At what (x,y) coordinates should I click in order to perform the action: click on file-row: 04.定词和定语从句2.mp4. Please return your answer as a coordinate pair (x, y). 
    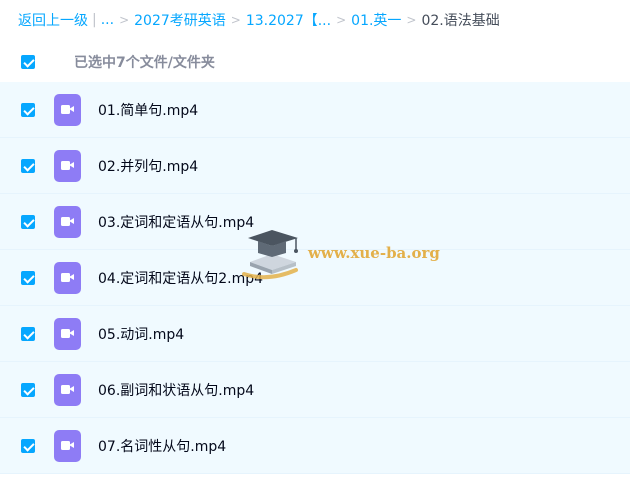
    Looking at the image, I should click on (315, 278).